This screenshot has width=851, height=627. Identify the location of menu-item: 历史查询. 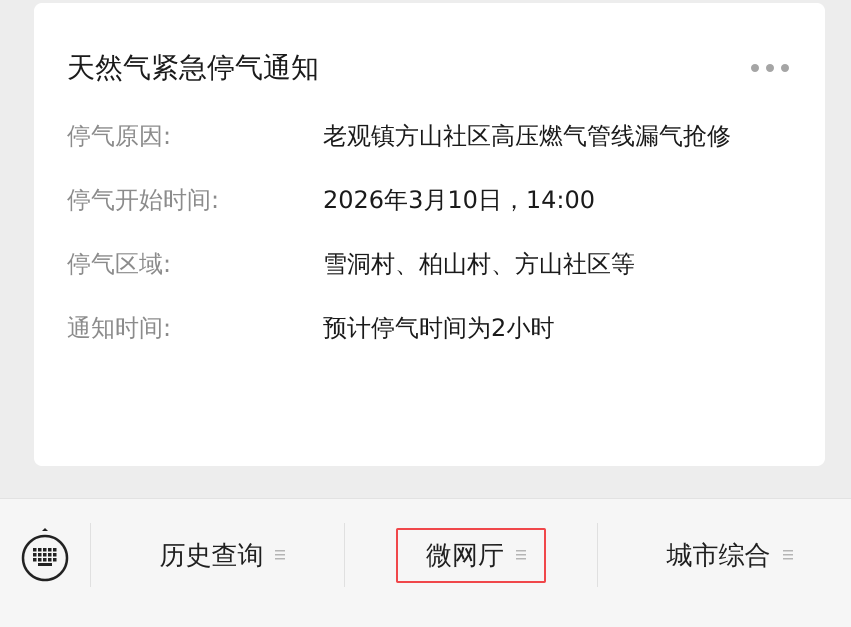
(217, 555).